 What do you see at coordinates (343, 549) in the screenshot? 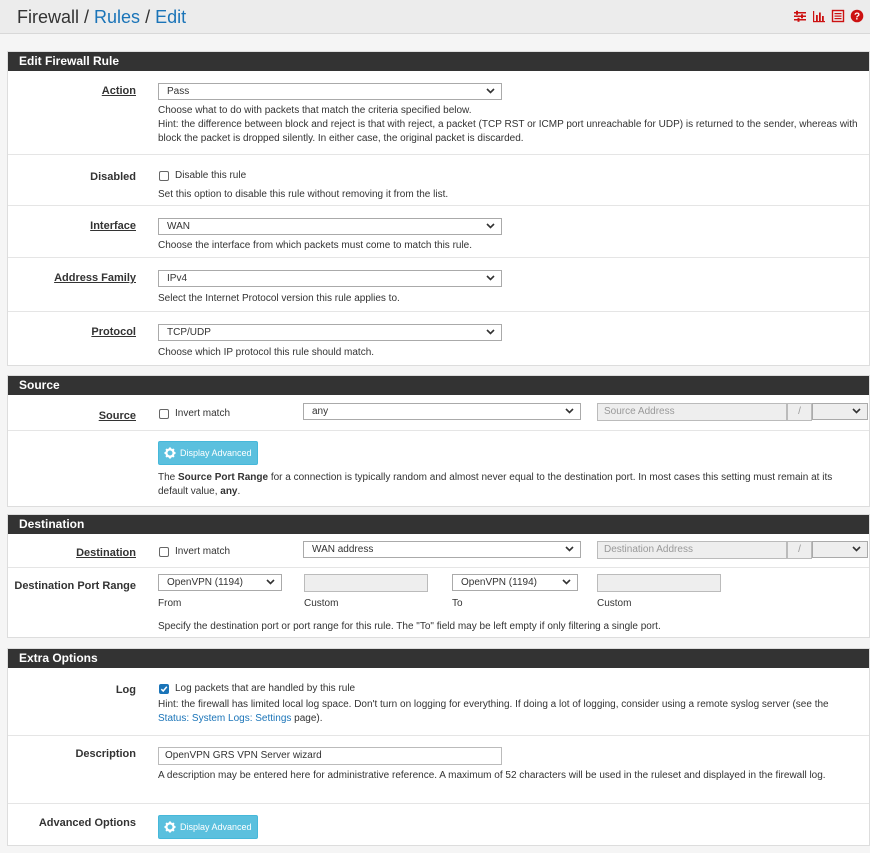
I see `destination-type-value: WAN address` at bounding box center [343, 549].